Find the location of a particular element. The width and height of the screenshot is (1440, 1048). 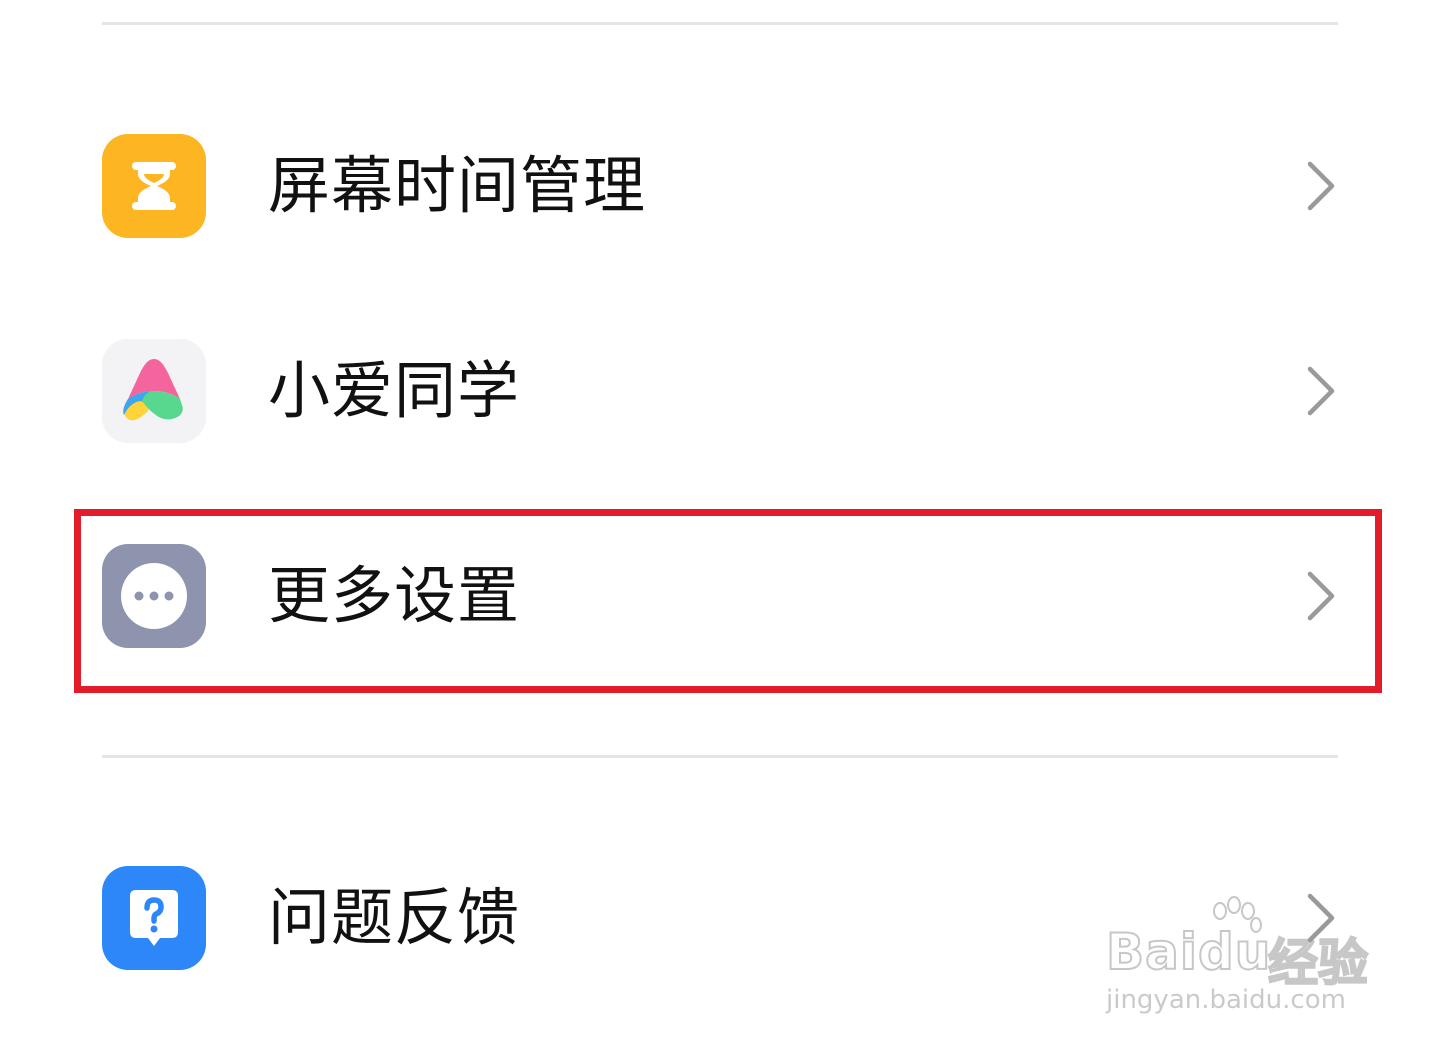

baidu-jingyan-watermark: Baidu 经验 jingyan.baidu.com is located at coordinates (1240, 960).